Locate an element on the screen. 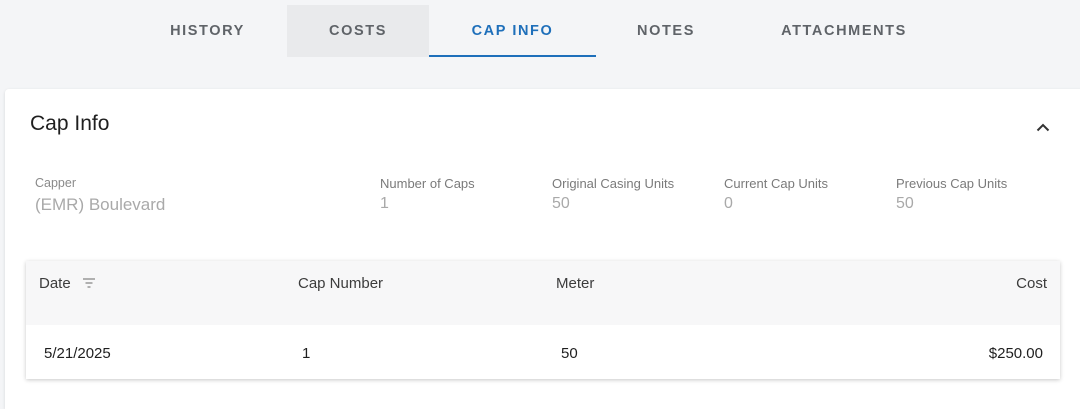 This screenshot has height=409, width=1080. tab-bar: HISTORY COSTS CAP INFO NOTES ATTACHMENTS is located at coordinates (540, 29).